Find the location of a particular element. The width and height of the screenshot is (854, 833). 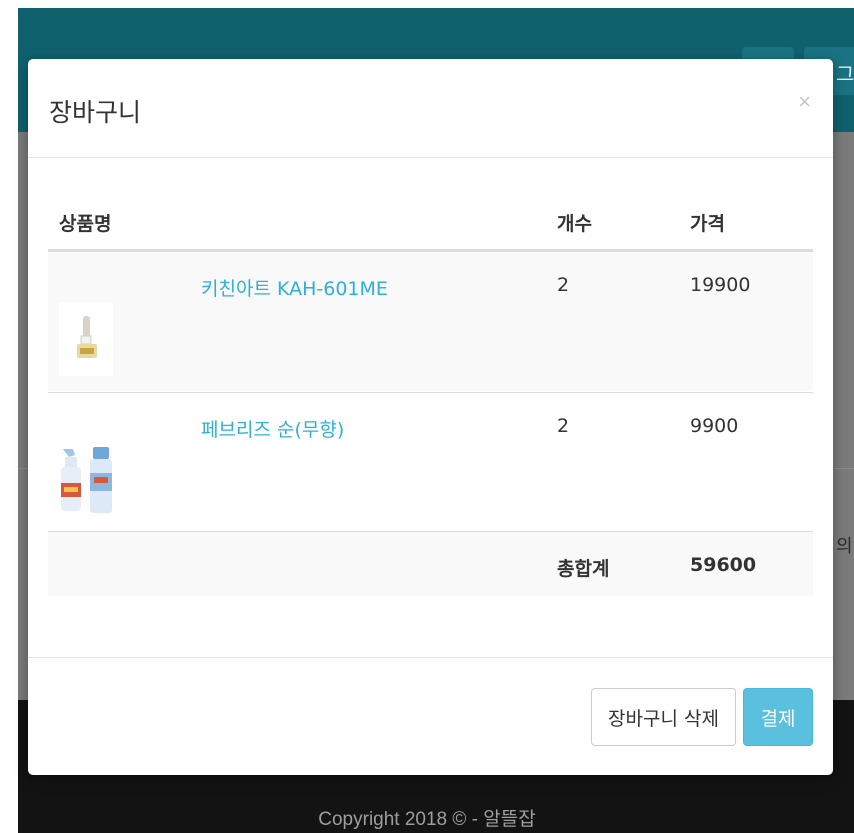

delete-cart-button: 장바구니 삭제 is located at coordinates (663, 717).